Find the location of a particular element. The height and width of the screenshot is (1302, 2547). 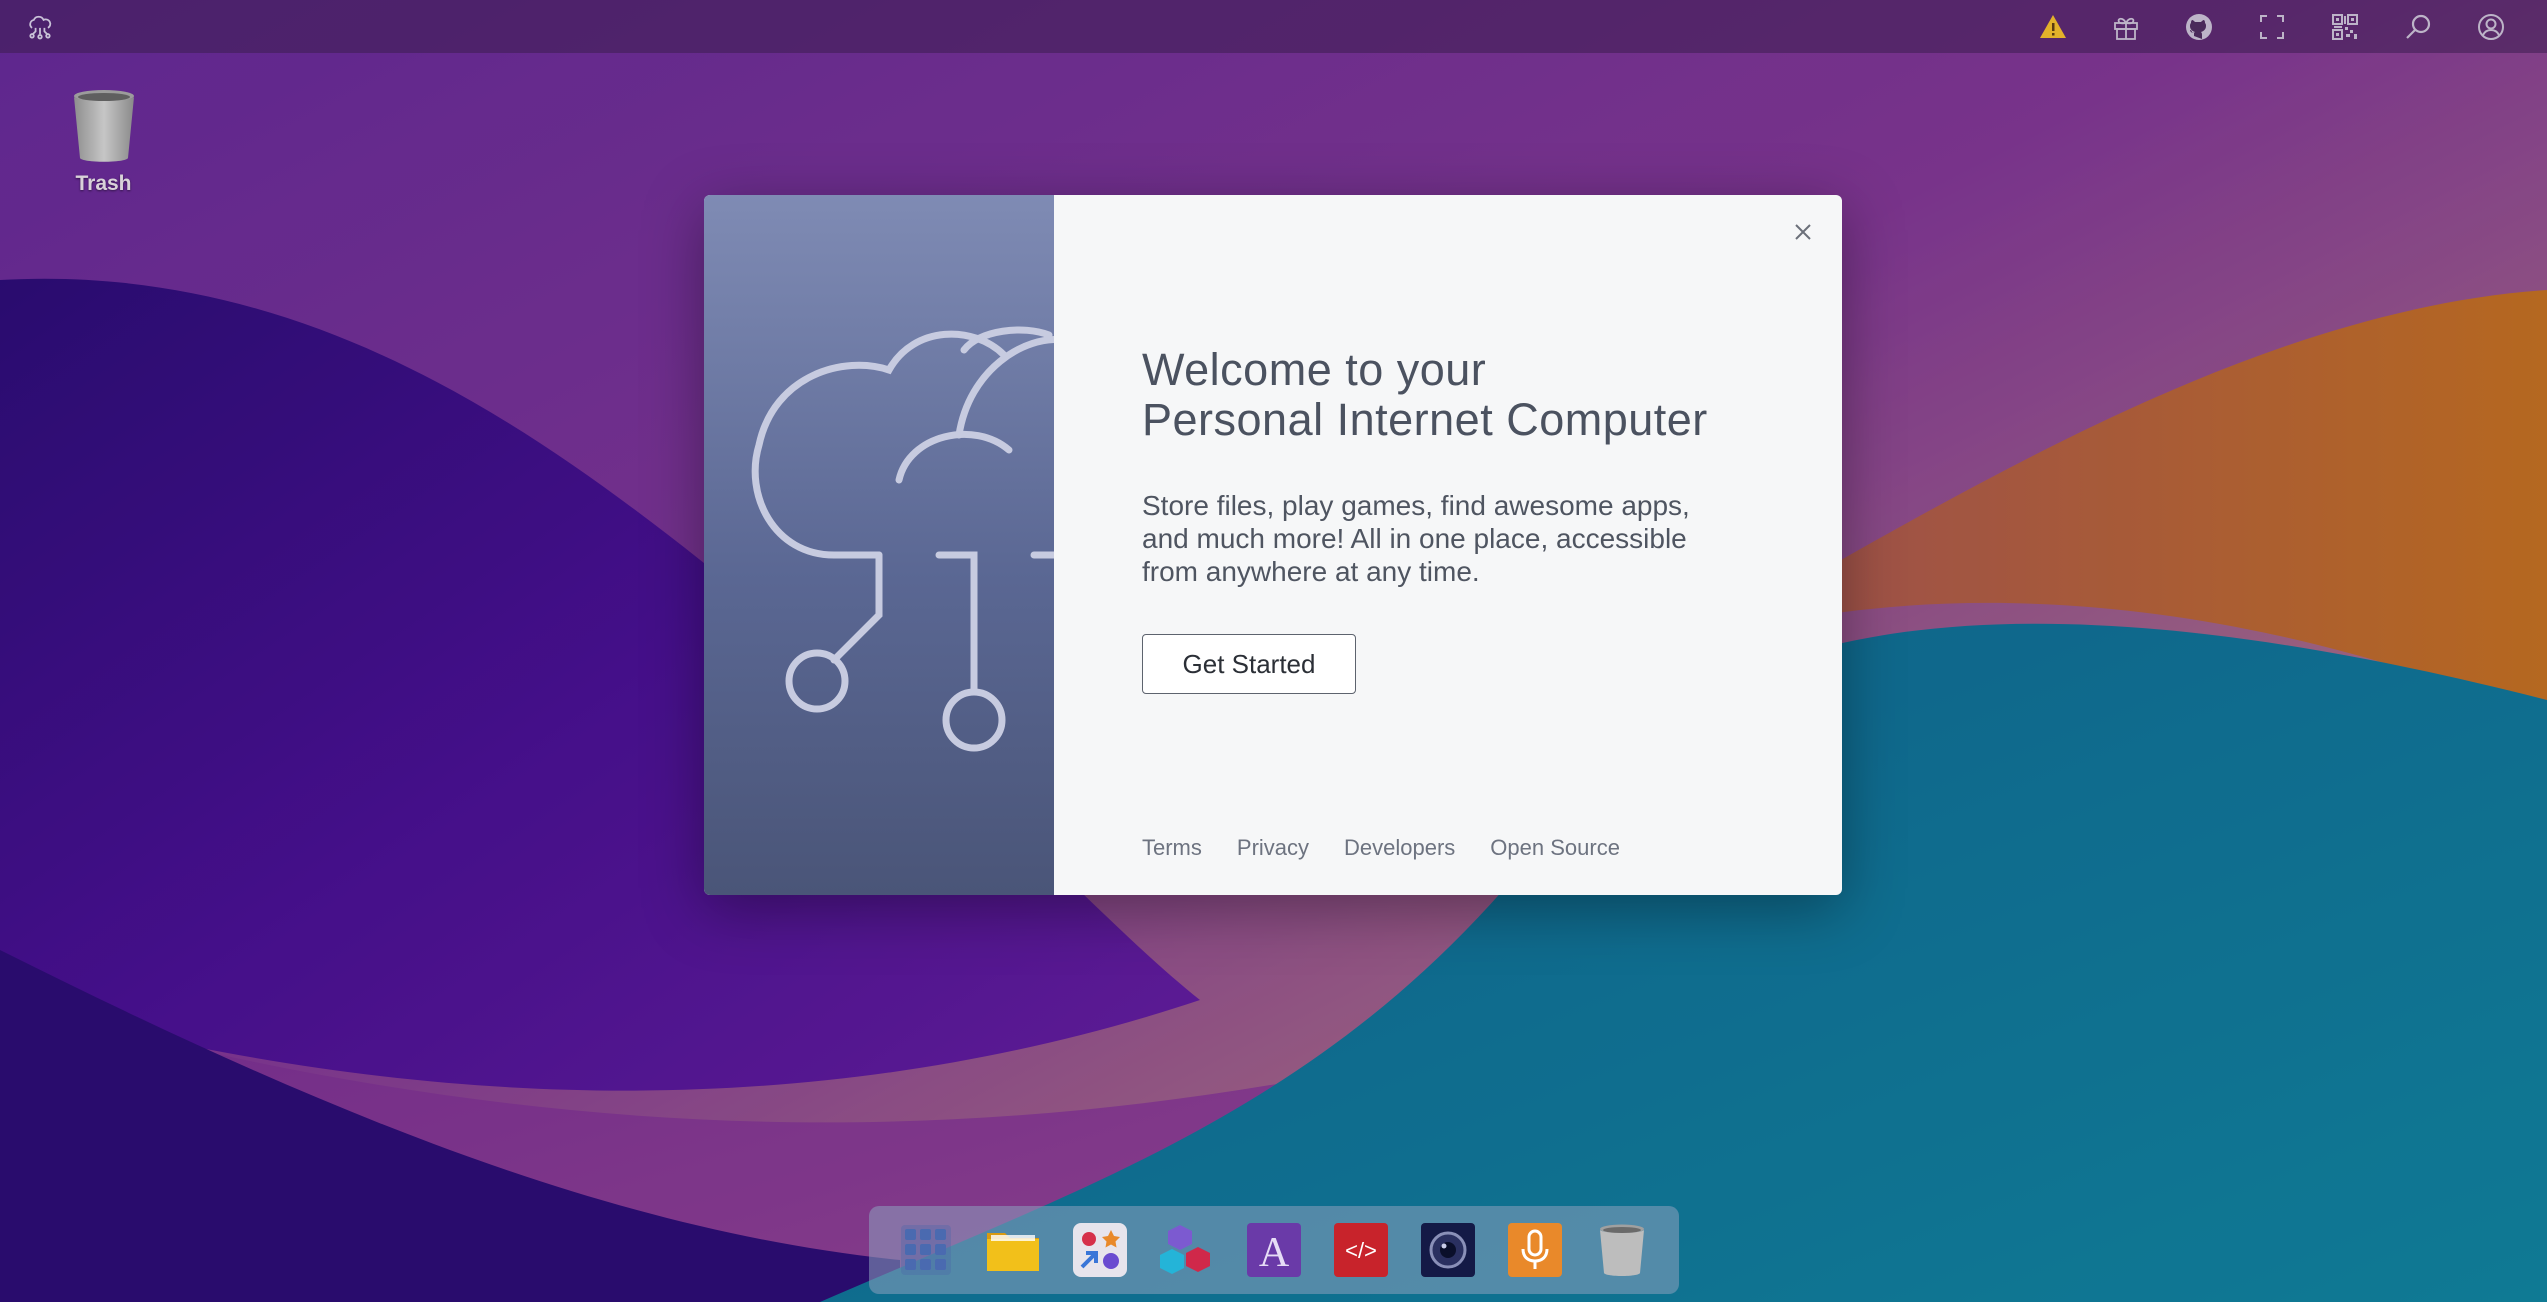

folder-icon is located at coordinates (1013, 1252).